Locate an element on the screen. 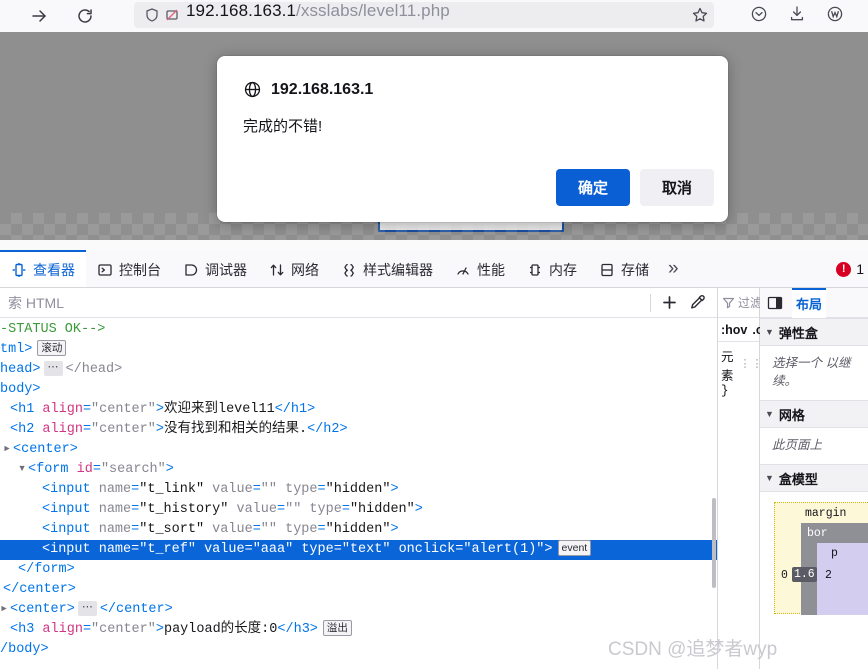 This screenshot has width=868, height=669. tab-inspector: 查看器 is located at coordinates (43, 268).